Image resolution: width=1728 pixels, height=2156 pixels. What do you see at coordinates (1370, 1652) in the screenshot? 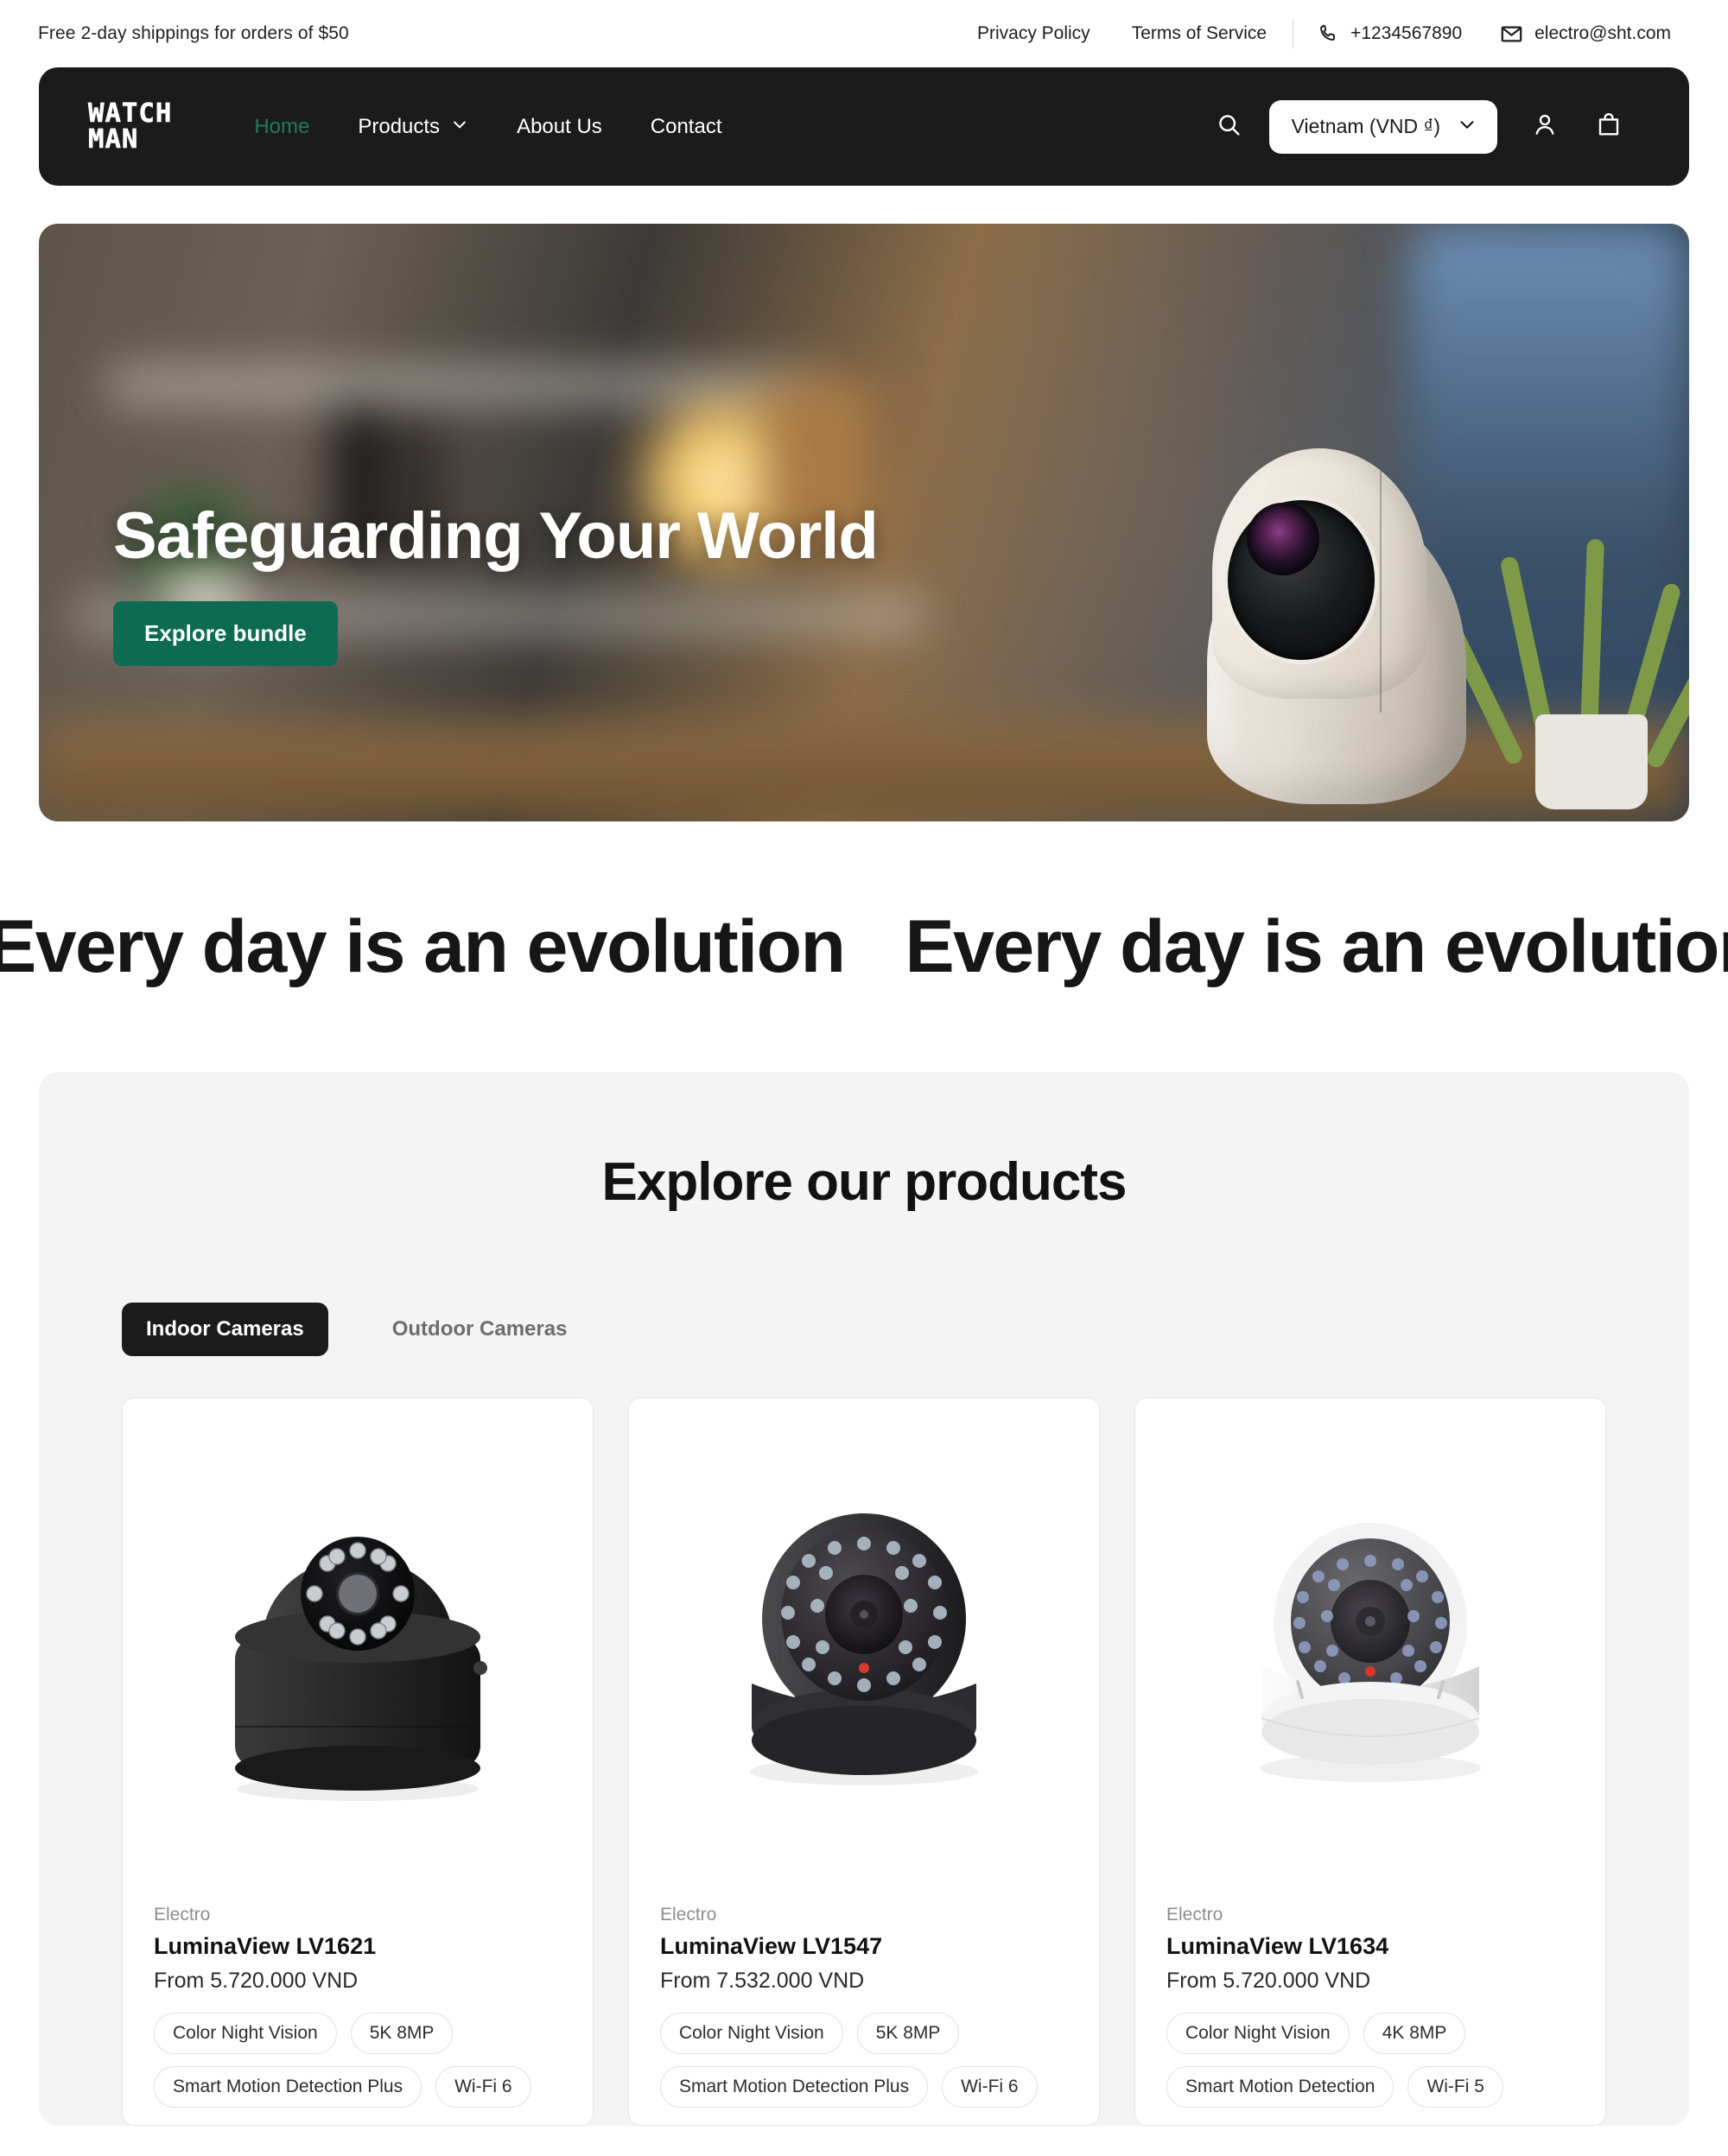
I see `white-dome-camera-illustration` at bounding box center [1370, 1652].